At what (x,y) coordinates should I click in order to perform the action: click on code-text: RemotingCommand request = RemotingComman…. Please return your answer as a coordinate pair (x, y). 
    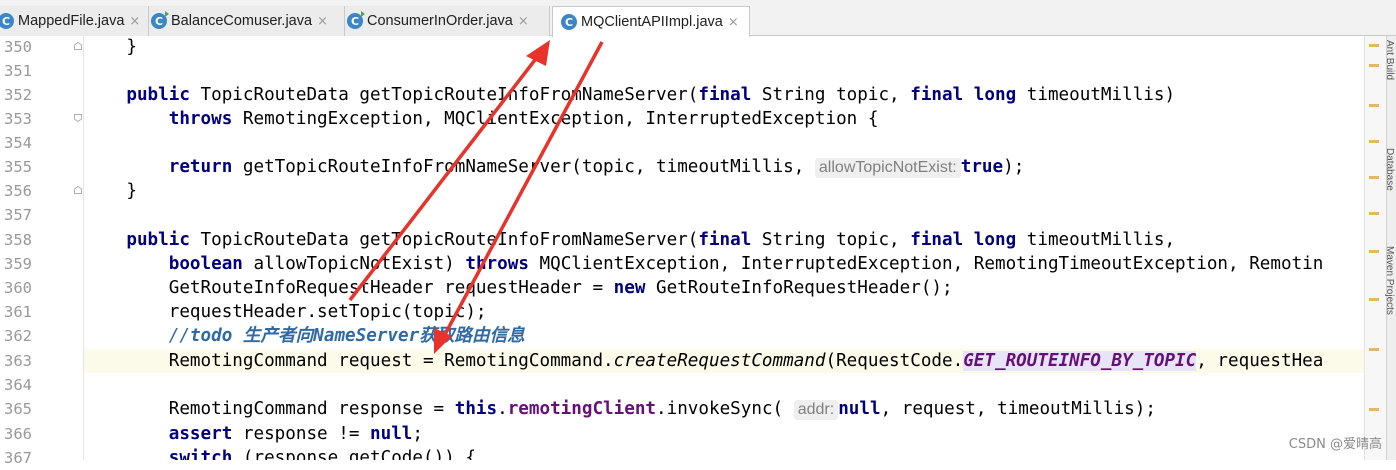
    Looking at the image, I should click on (391, 361).